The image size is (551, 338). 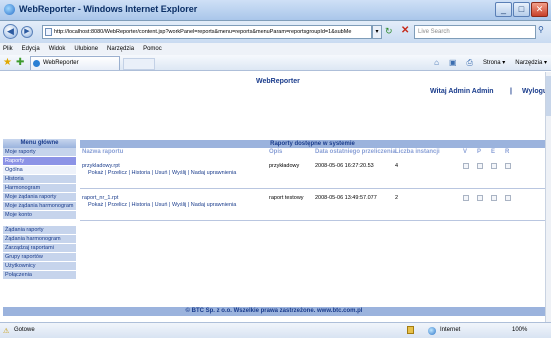 I want to click on sidebar-item-report-groups: Grupy raportów, so click(x=39, y=257).